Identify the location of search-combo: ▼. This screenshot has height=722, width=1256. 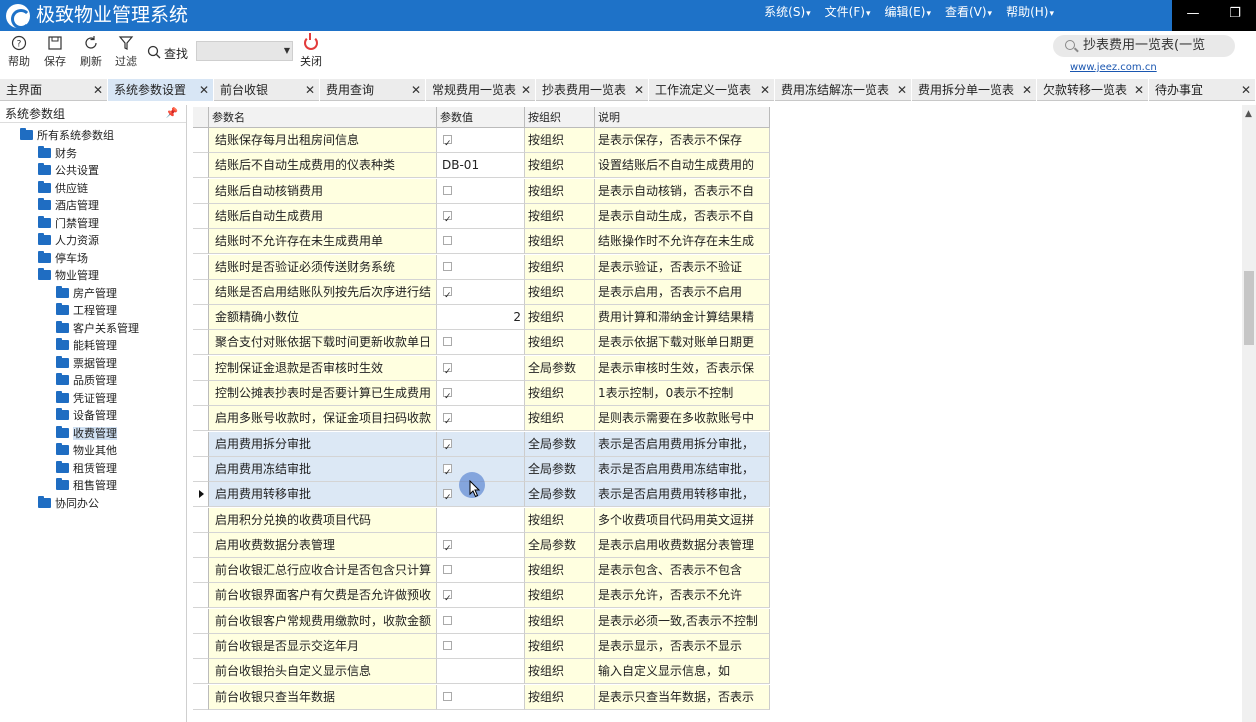
(244, 51).